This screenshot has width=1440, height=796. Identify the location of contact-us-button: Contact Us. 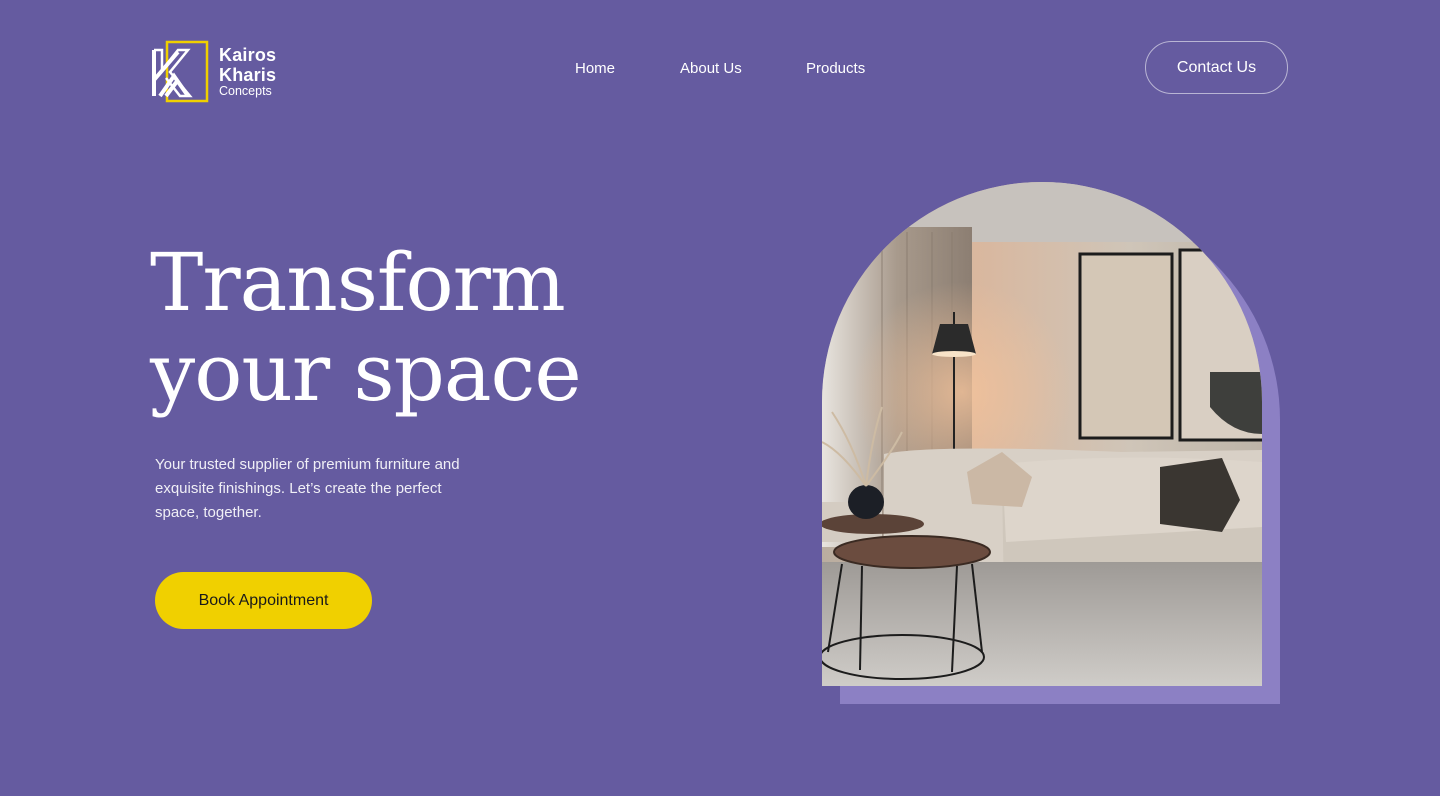
(1216, 67).